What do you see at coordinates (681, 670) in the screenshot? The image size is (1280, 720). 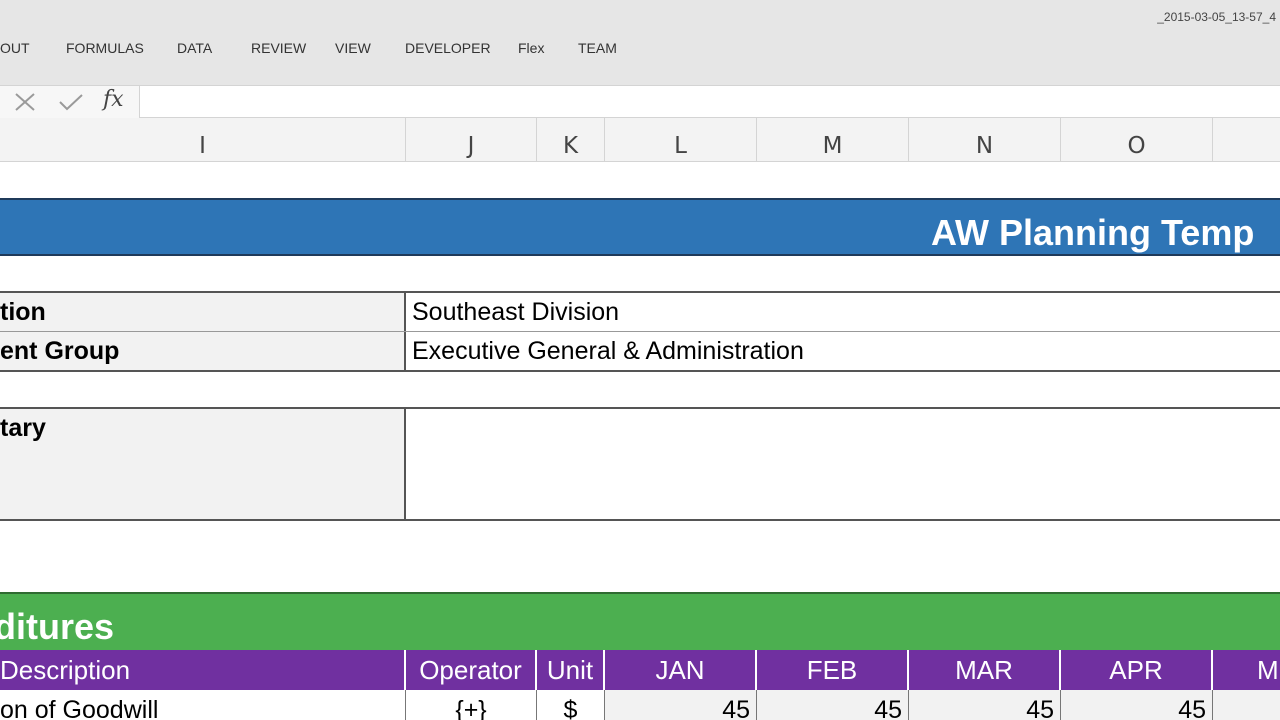 I see `header-jan: JAN` at bounding box center [681, 670].